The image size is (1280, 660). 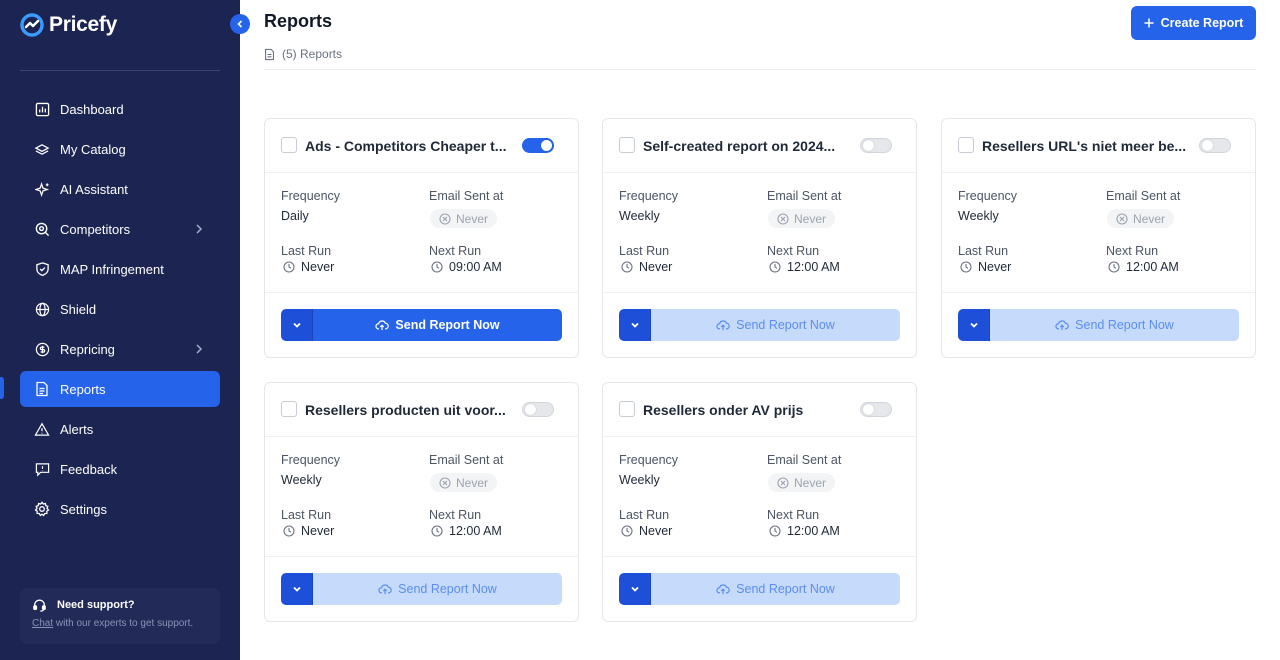 I want to click on shield-check-icon, so click(x=42, y=269).